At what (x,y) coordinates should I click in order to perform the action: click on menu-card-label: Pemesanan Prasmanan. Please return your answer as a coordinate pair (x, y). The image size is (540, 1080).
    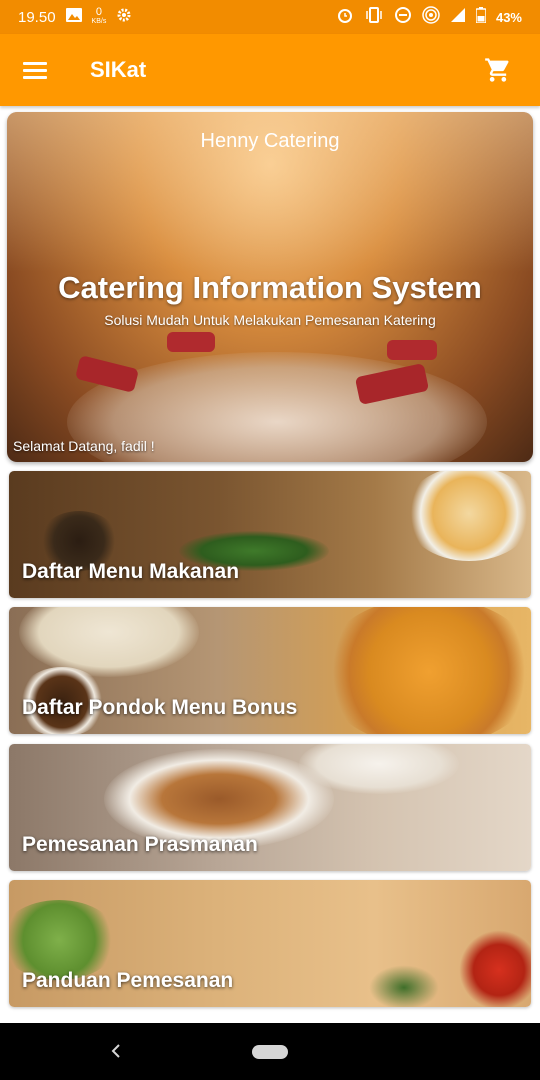
    Looking at the image, I should click on (140, 844).